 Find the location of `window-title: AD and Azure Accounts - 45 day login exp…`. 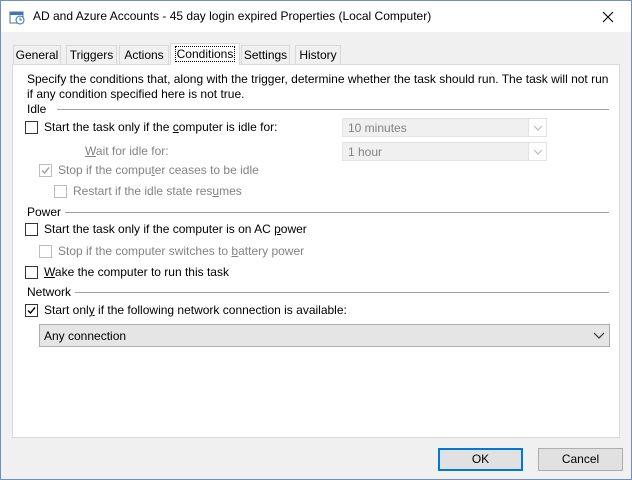

window-title: AD and Azure Accounts - 45 day login exp… is located at coordinates (232, 16).